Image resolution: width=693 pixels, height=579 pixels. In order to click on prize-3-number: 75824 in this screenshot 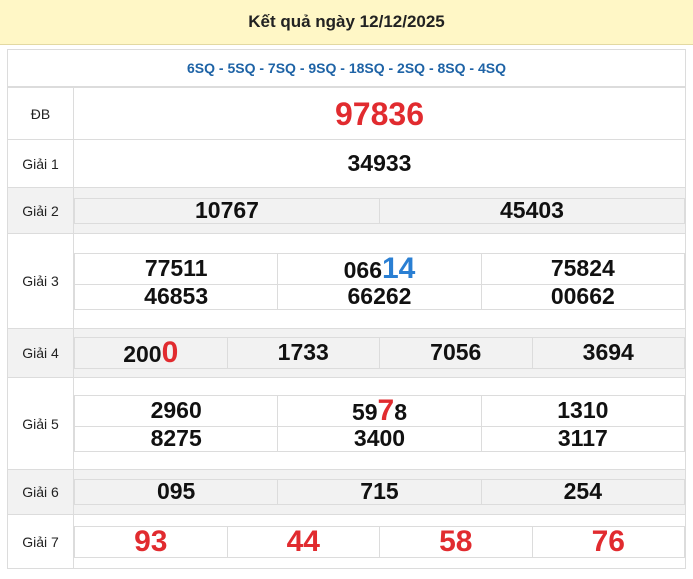, I will do `click(582, 267)`.